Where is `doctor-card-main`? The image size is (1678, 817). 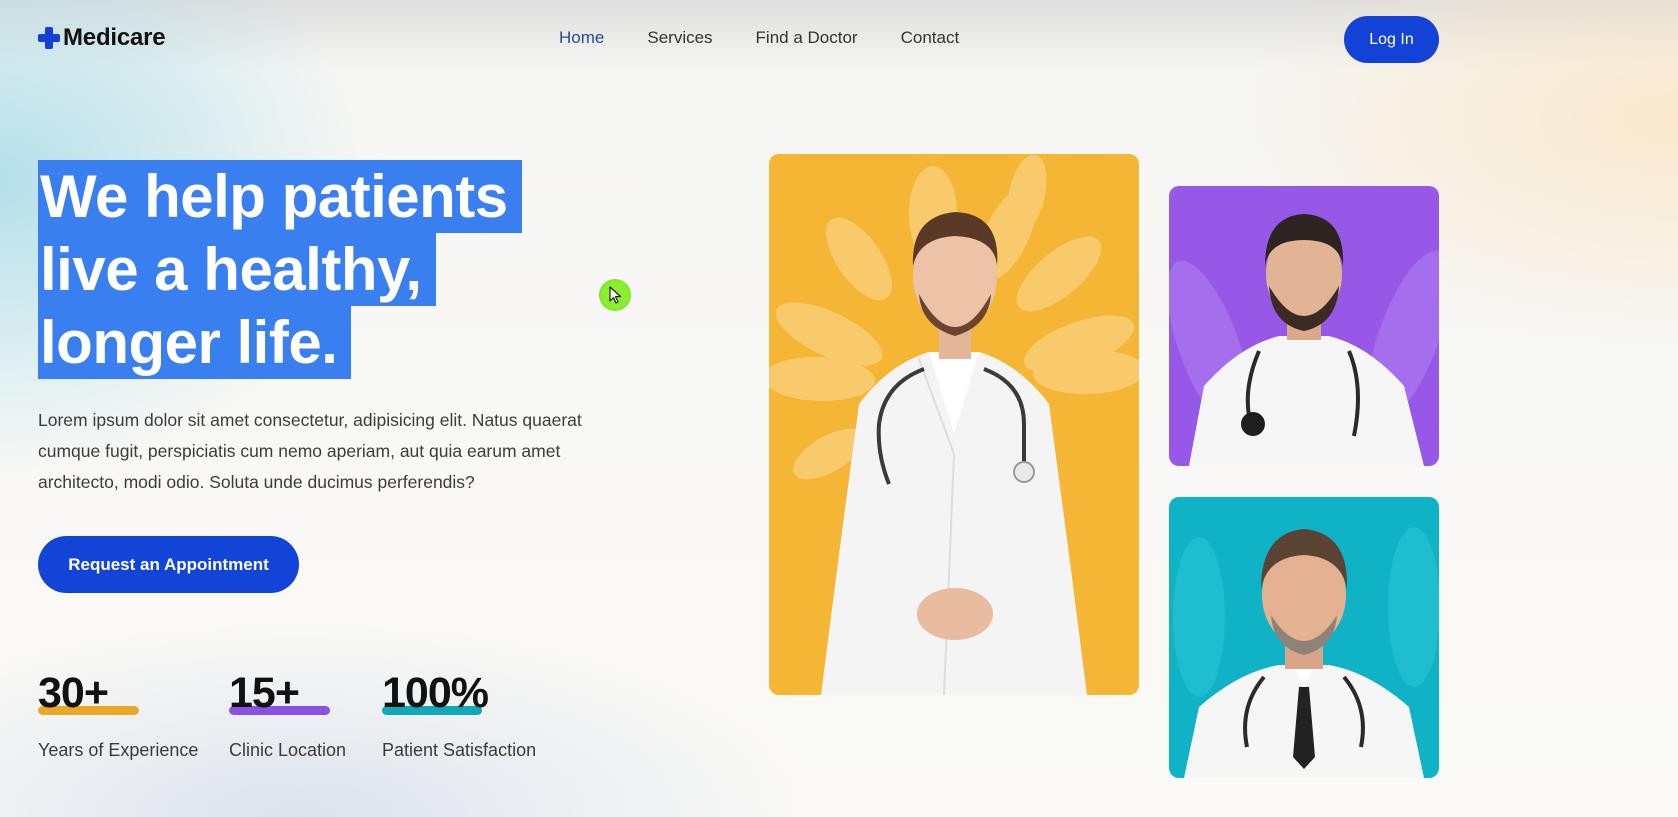 doctor-card-main is located at coordinates (954, 424).